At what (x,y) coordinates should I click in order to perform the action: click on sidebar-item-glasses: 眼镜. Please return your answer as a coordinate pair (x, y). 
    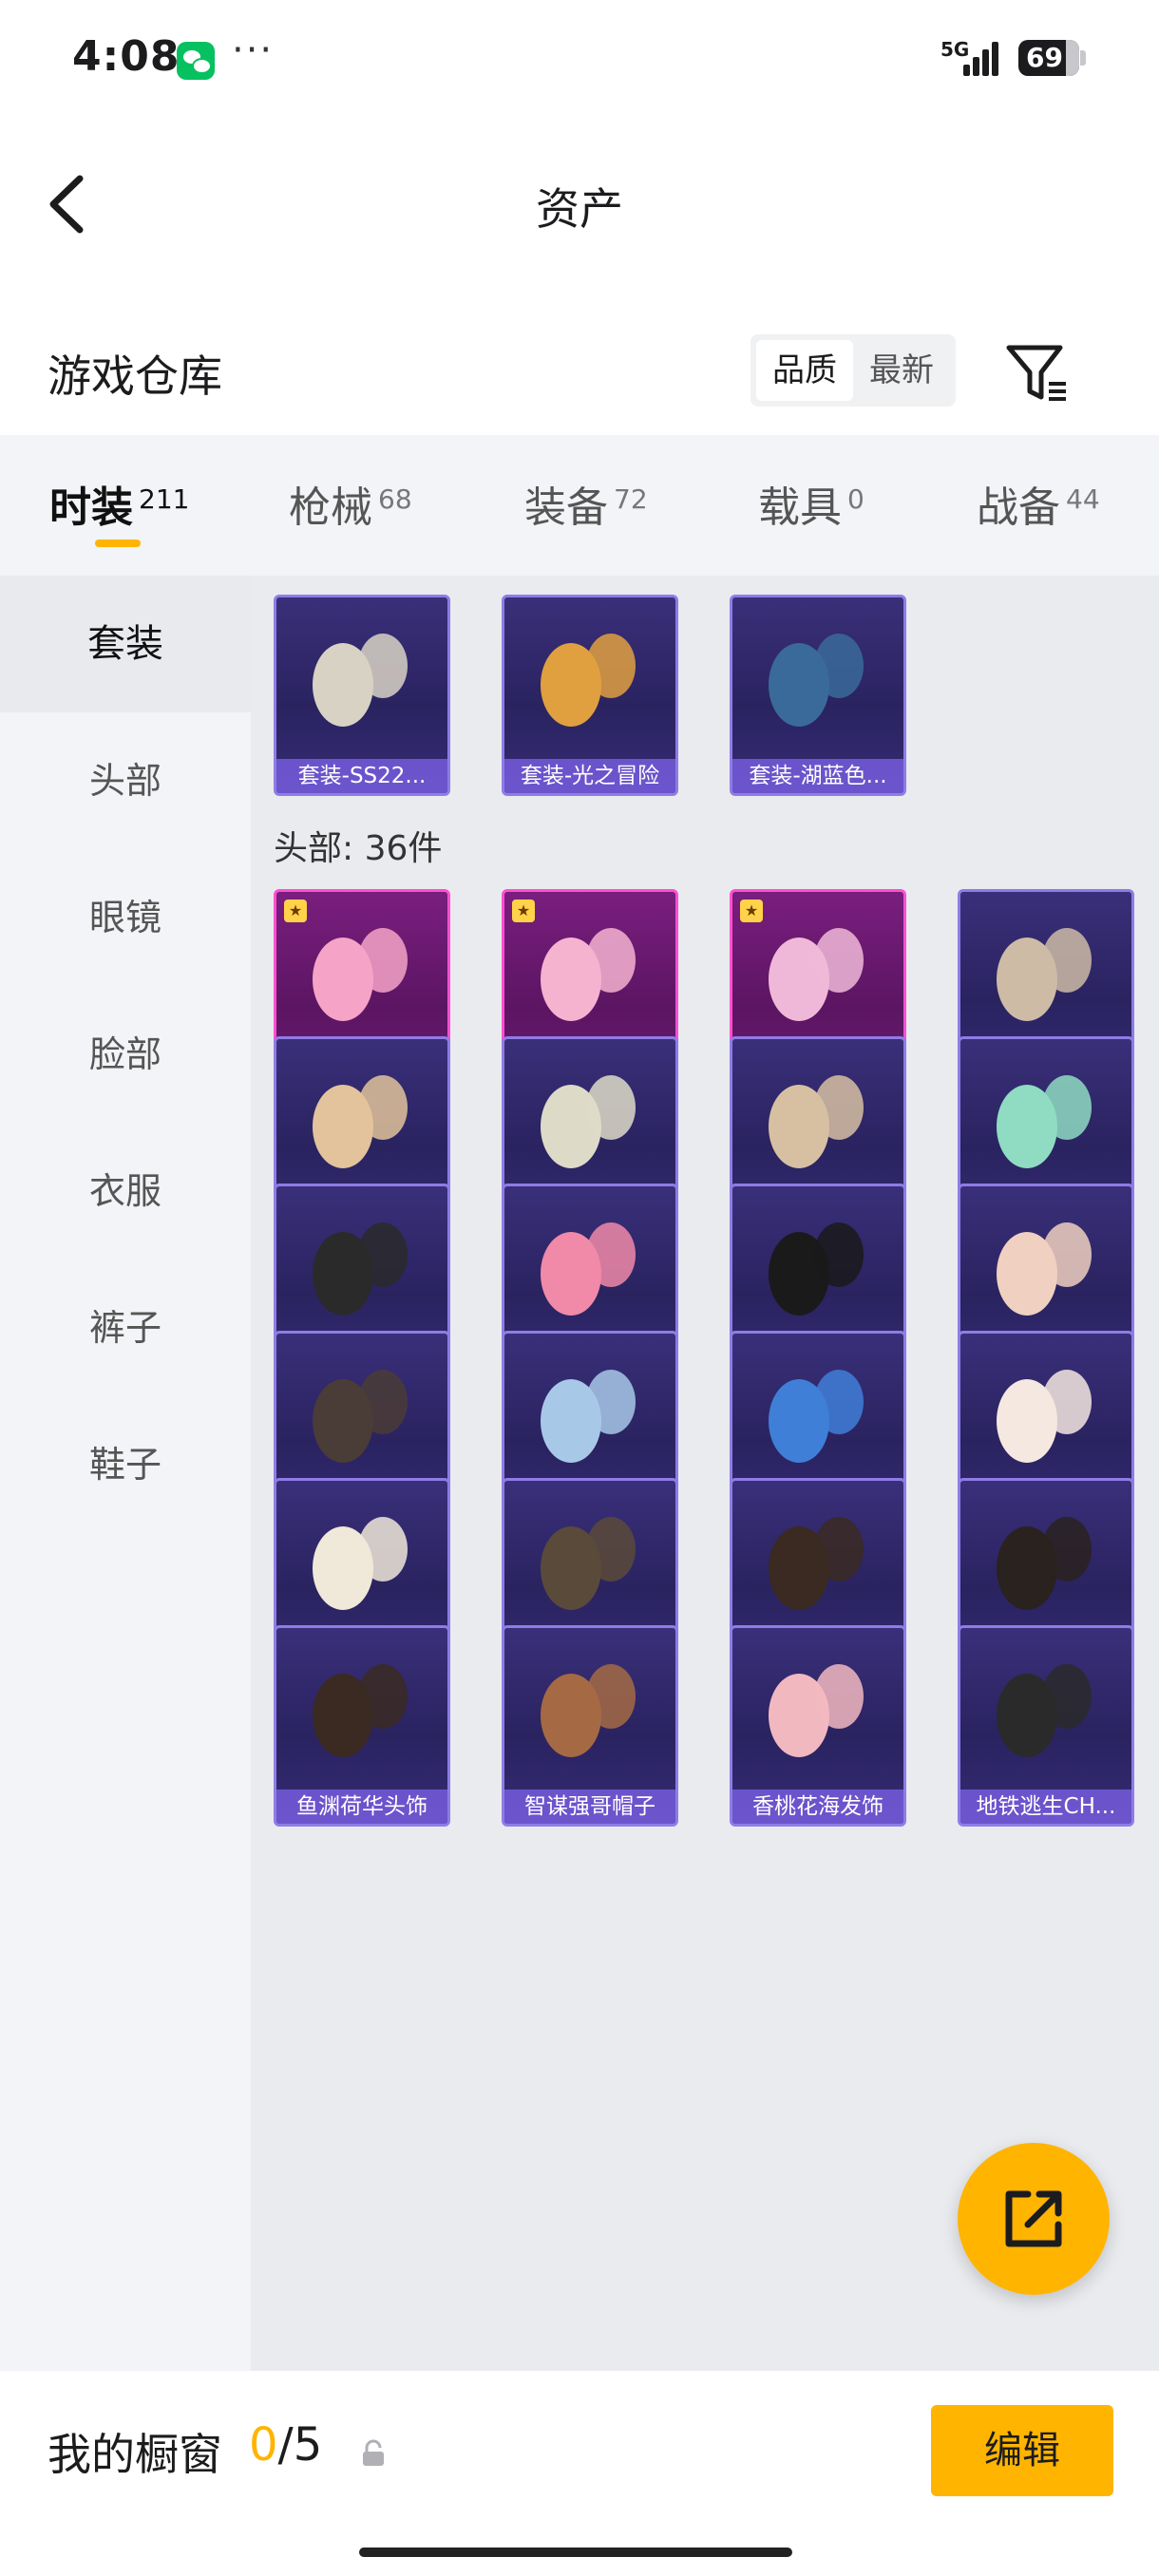
    Looking at the image, I should click on (125, 917).